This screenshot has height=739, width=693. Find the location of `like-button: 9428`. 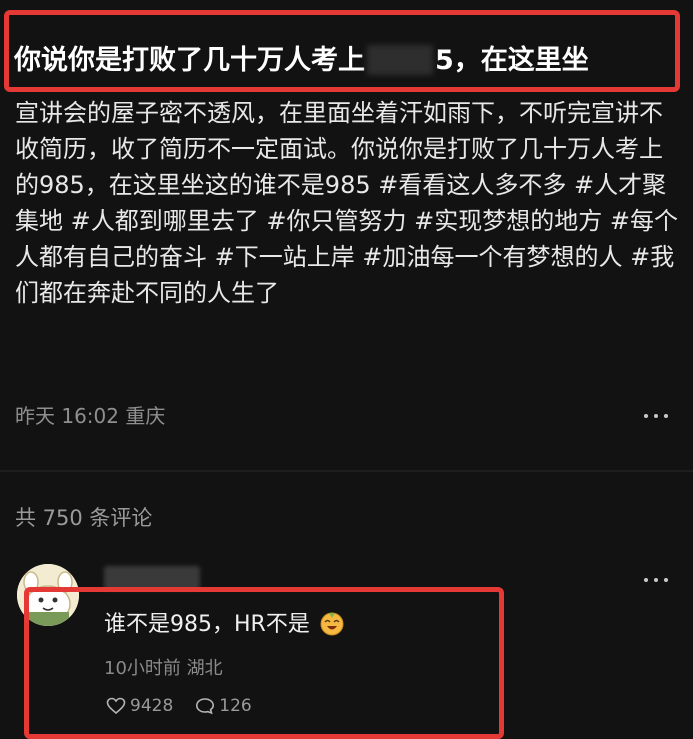

like-button: 9428 is located at coordinates (139, 706).